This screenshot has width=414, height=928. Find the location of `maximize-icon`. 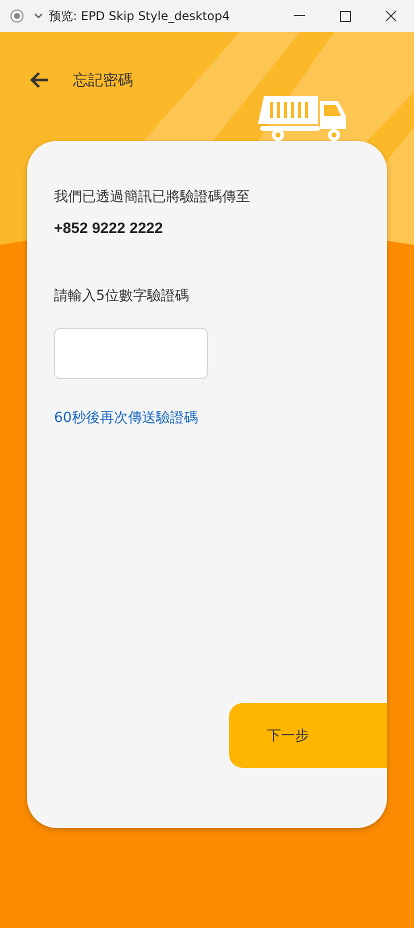

maximize-icon is located at coordinates (345, 16).